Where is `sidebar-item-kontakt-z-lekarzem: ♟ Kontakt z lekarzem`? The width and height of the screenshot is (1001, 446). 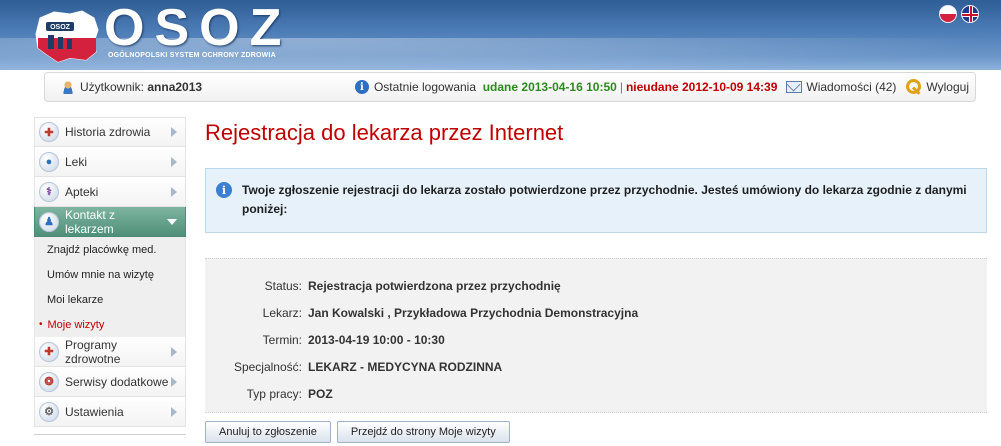 sidebar-item-kontakt-z-lekarzem: ♟ Kontakt z lekarzem is located at coordinates (110, 222).